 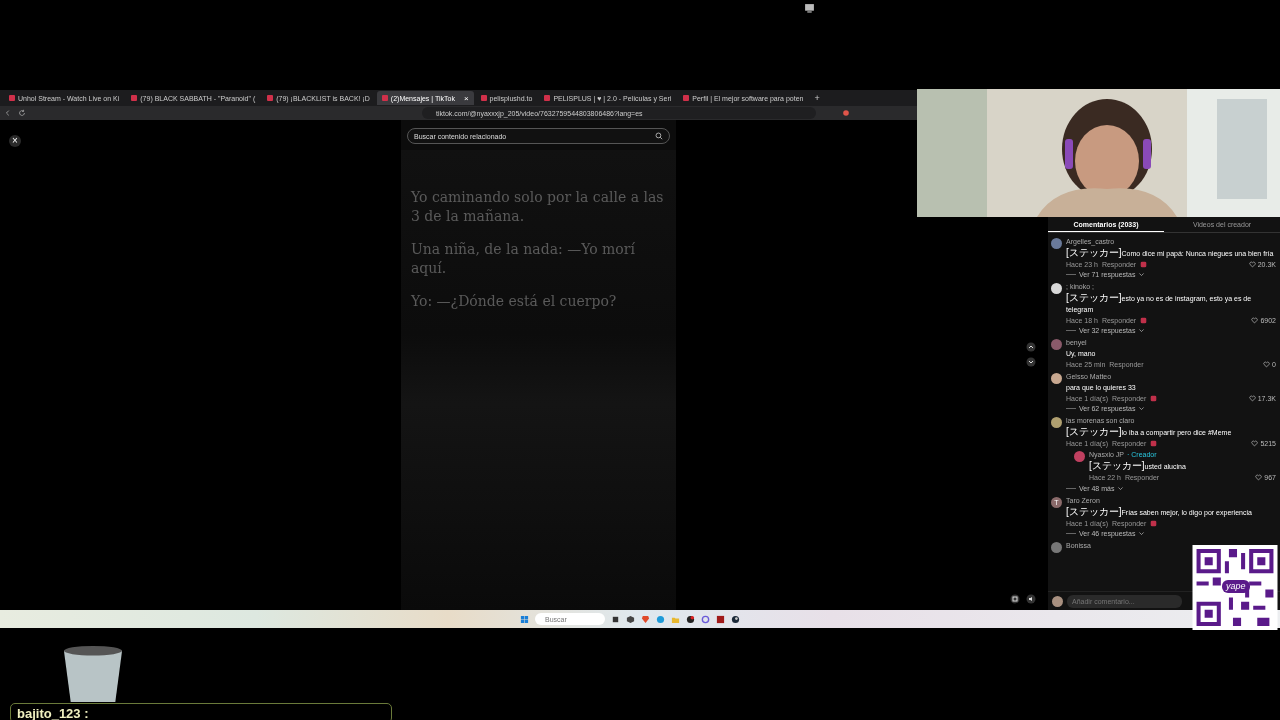 I want to click on back-icon, so click(x=8, y=113).